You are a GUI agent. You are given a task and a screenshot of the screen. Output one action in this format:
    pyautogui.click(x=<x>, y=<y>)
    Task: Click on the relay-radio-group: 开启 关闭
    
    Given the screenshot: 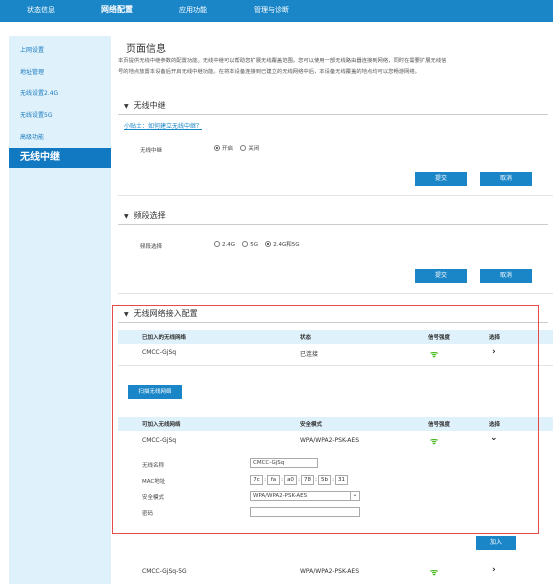 What is the action you would take?
    pyautogui.click(x=239, y=148)
    